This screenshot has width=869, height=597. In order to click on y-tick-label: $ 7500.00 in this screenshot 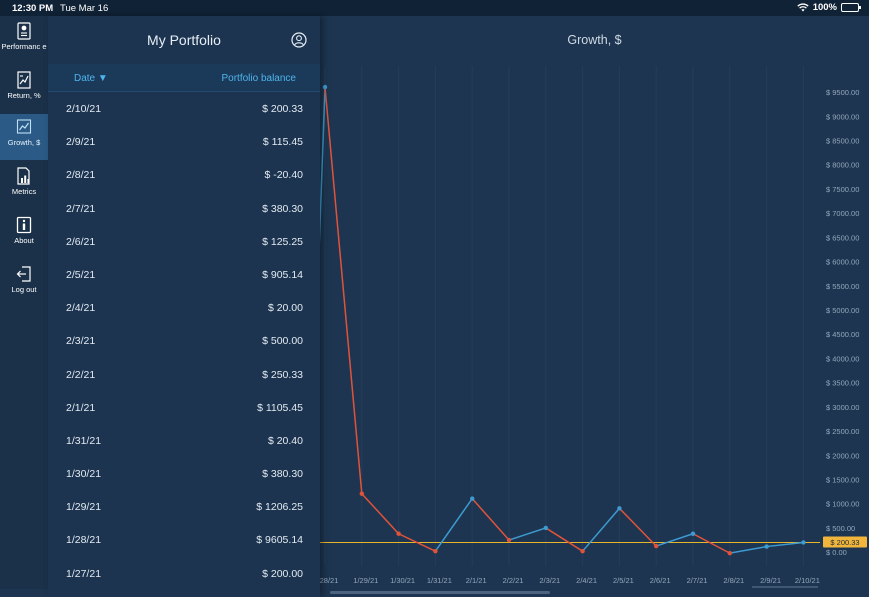, I will do `click(842, 189)`.